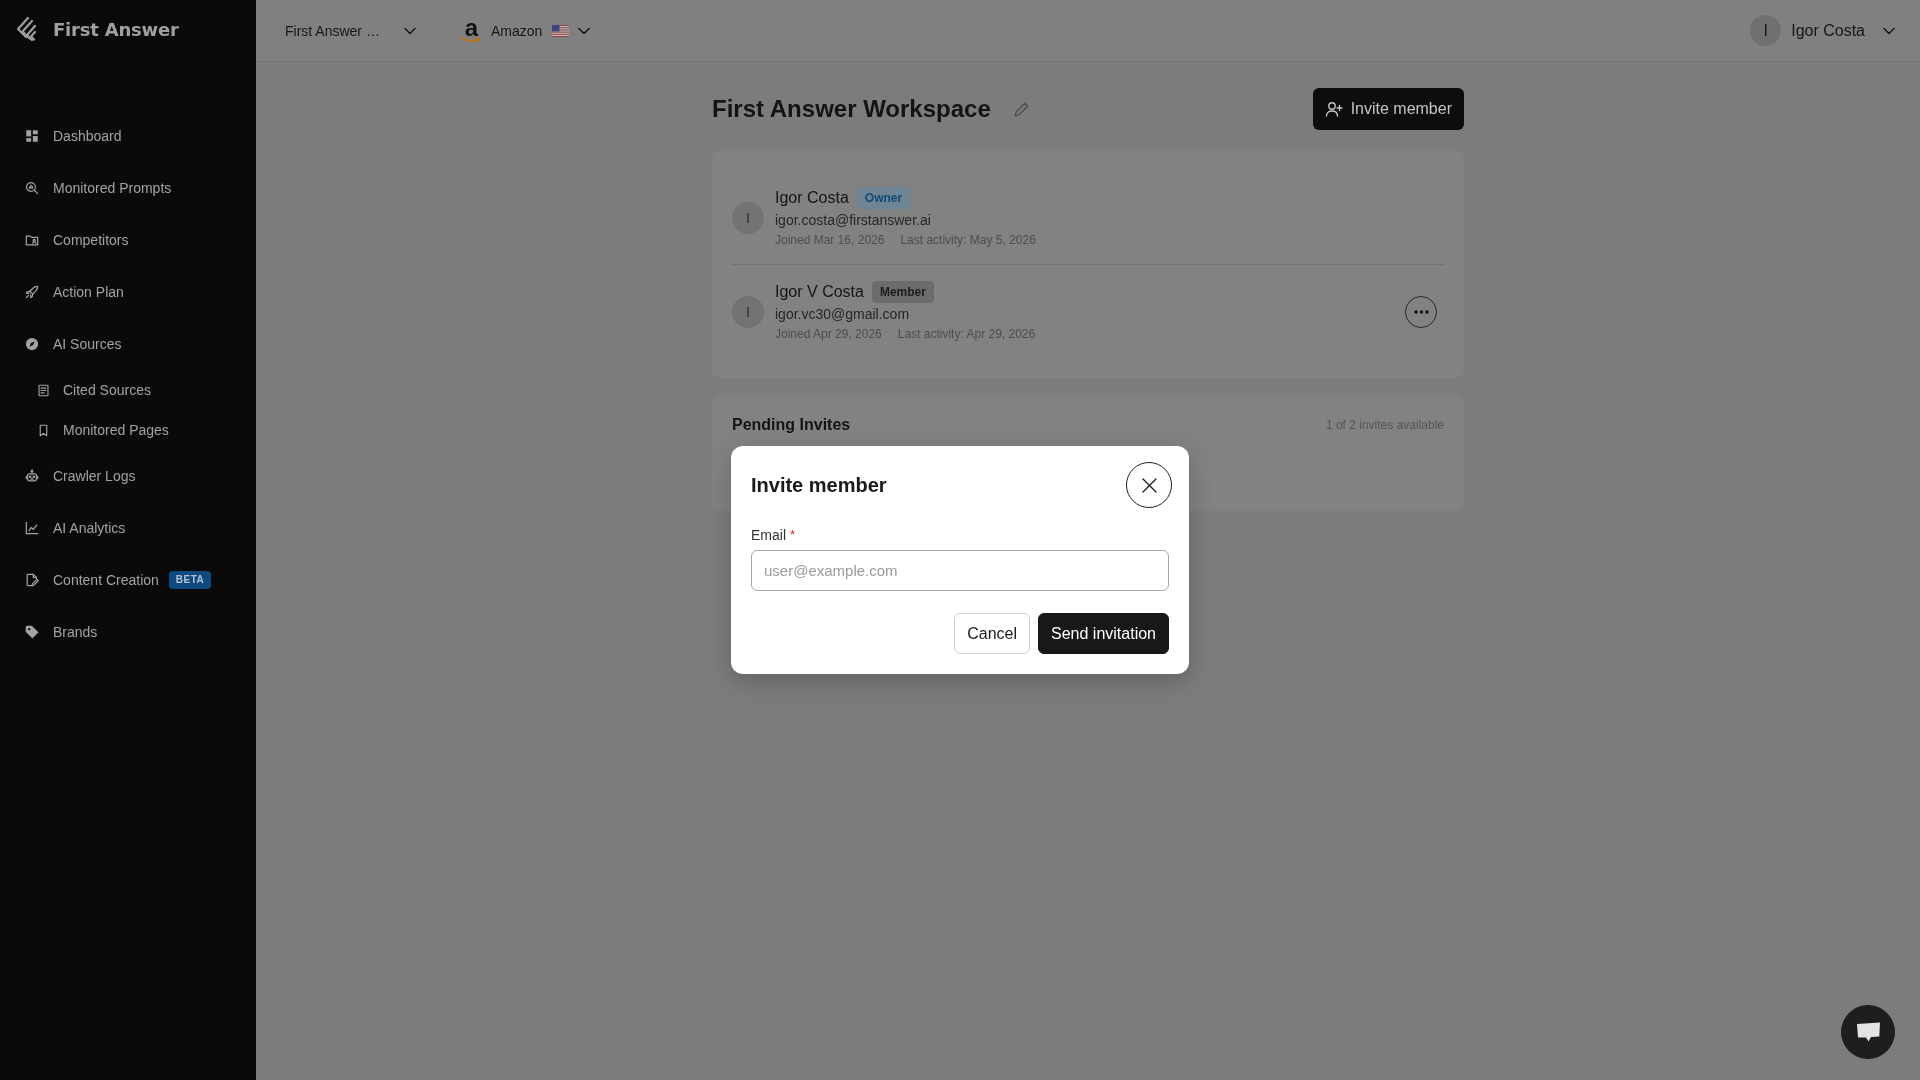 This screenshot has width=1920, height=1080. What do you see at coordinates (819, 292) in the screenshot?
I see `member-name: Igor V Costa` at bounding box center [819, 292].